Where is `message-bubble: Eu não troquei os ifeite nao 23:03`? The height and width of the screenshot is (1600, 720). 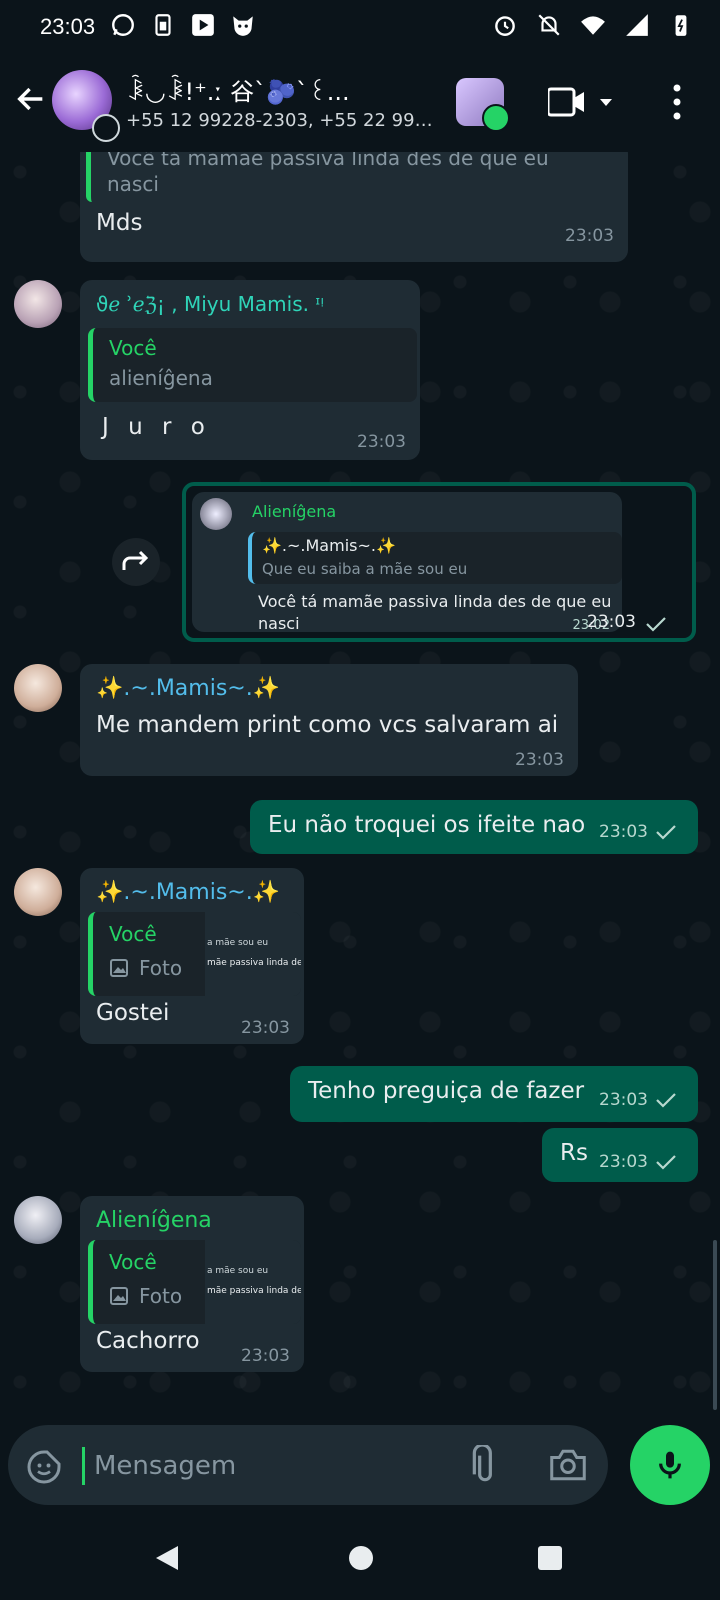
message-bubble: Eu não troquei os ifeite nao 23:03 is located at coordinates (474, 827).